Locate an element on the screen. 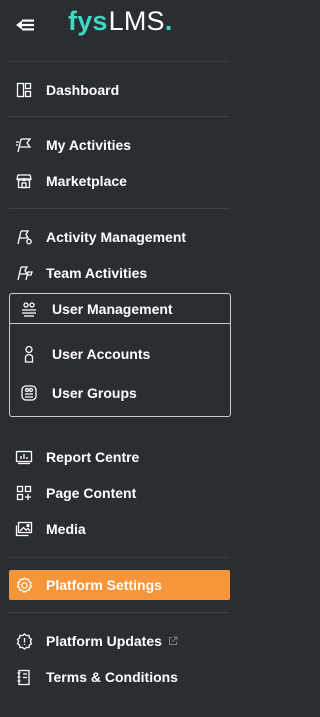 This screenshot has width=320, height=717. nav-dashboard: Dashboard is located at coordinates (119, 90).